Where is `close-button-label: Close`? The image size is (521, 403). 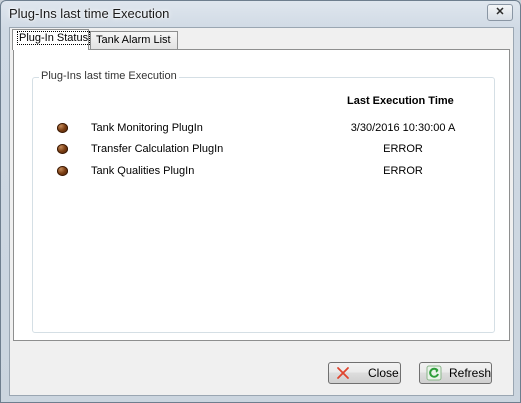 close-button-label: Close is located at coordinates (383, 373).